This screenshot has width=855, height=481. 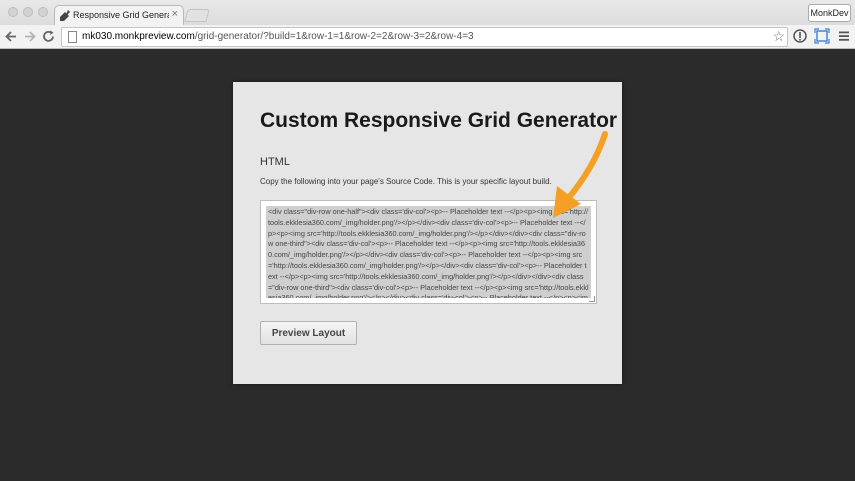 What do you see at coordinates (65, 15) in the screenshot?
I see `wrench-icon` at bounding box center [65, 15].